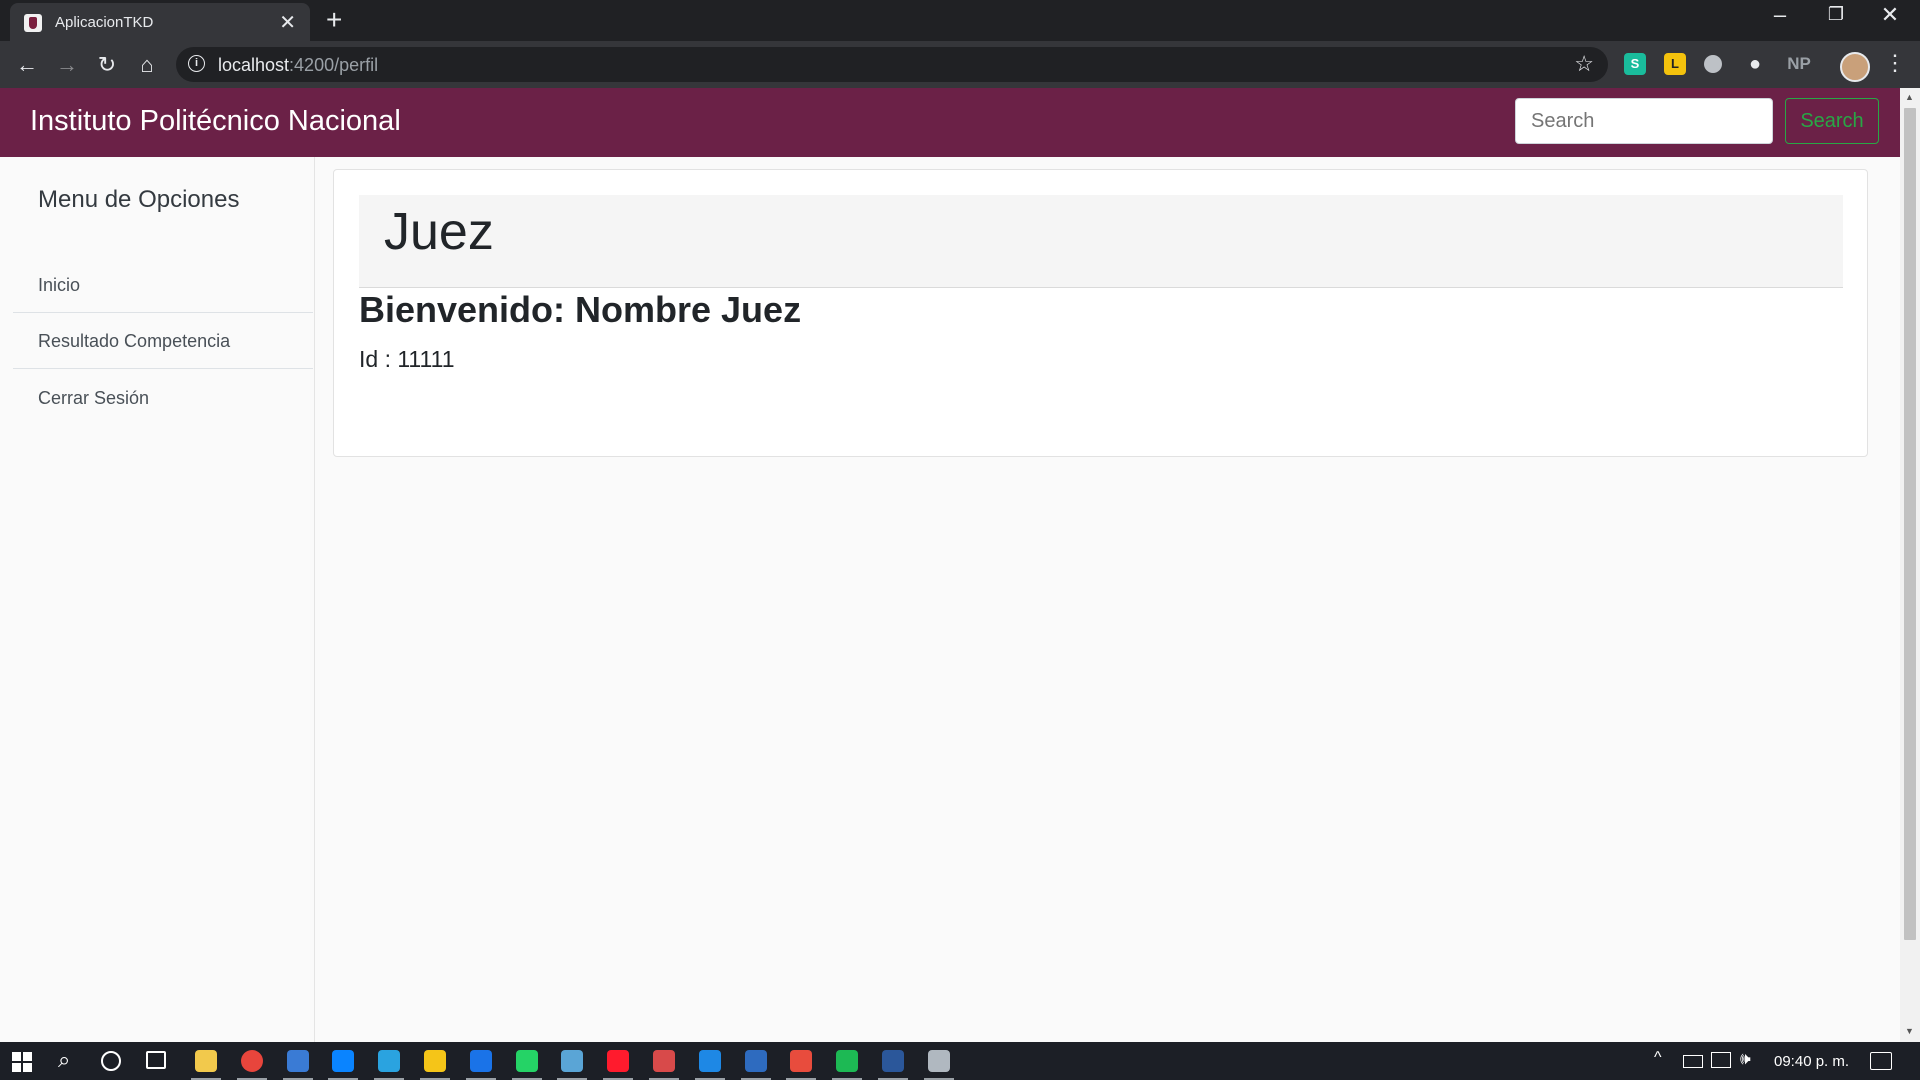 Image resolution: width=1920 pixels, height=1080 pixels. What do you see at coordinates (526, 1061) in the screenshot?
I see `whatsapp-icon` at bounding box center [526, 1061].